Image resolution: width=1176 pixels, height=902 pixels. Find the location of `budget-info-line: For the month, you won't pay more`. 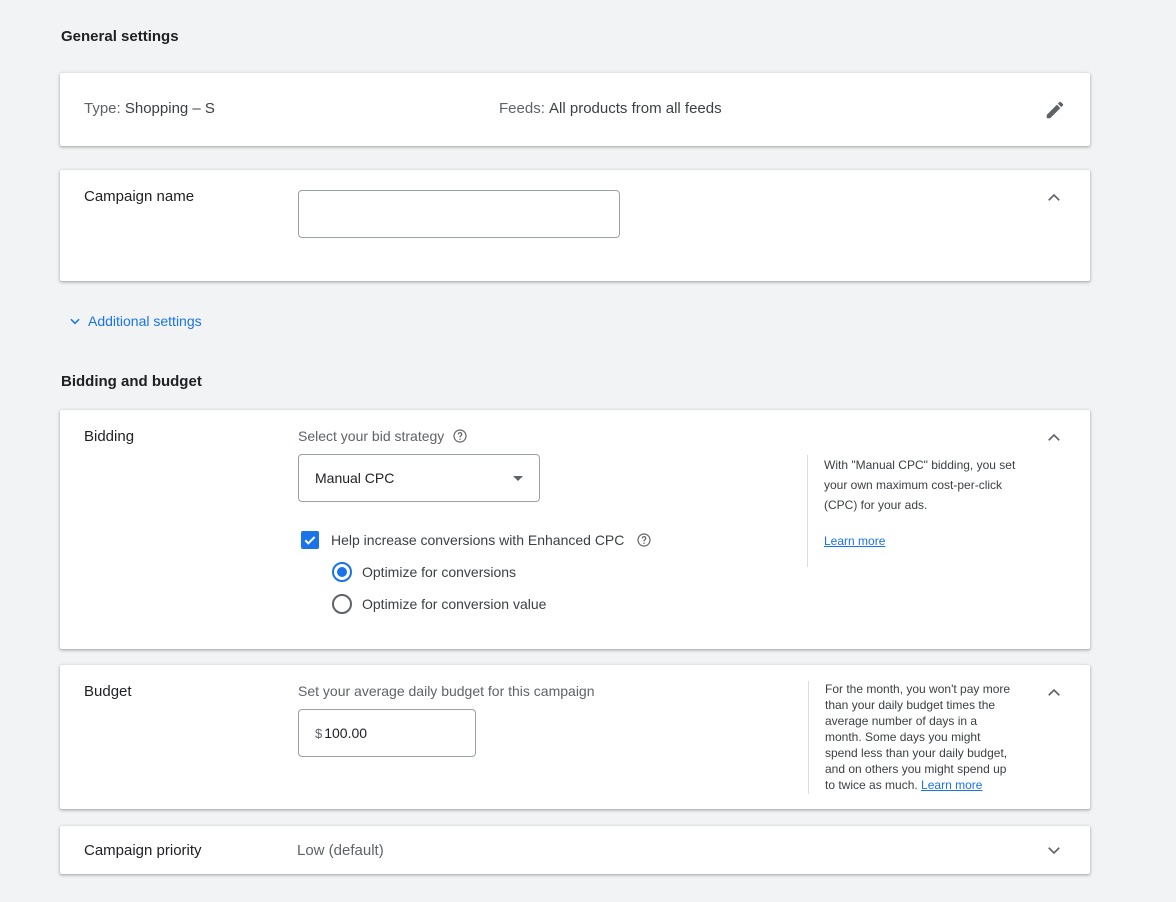

budget-info-line: For the month, you won't pay more is located at coordinates (918, 689).